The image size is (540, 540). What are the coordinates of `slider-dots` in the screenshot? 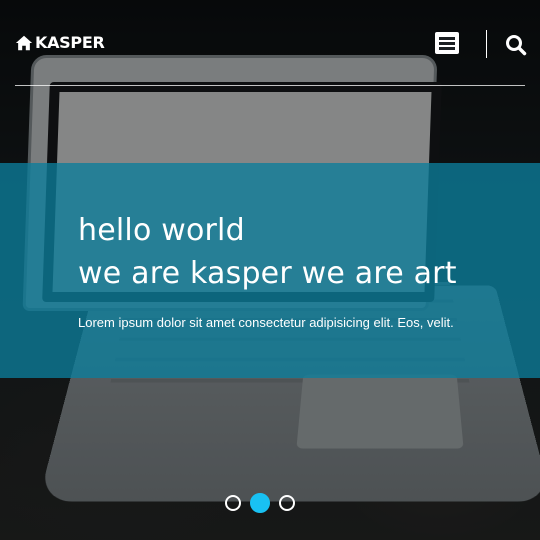 It's located at (260, 503).